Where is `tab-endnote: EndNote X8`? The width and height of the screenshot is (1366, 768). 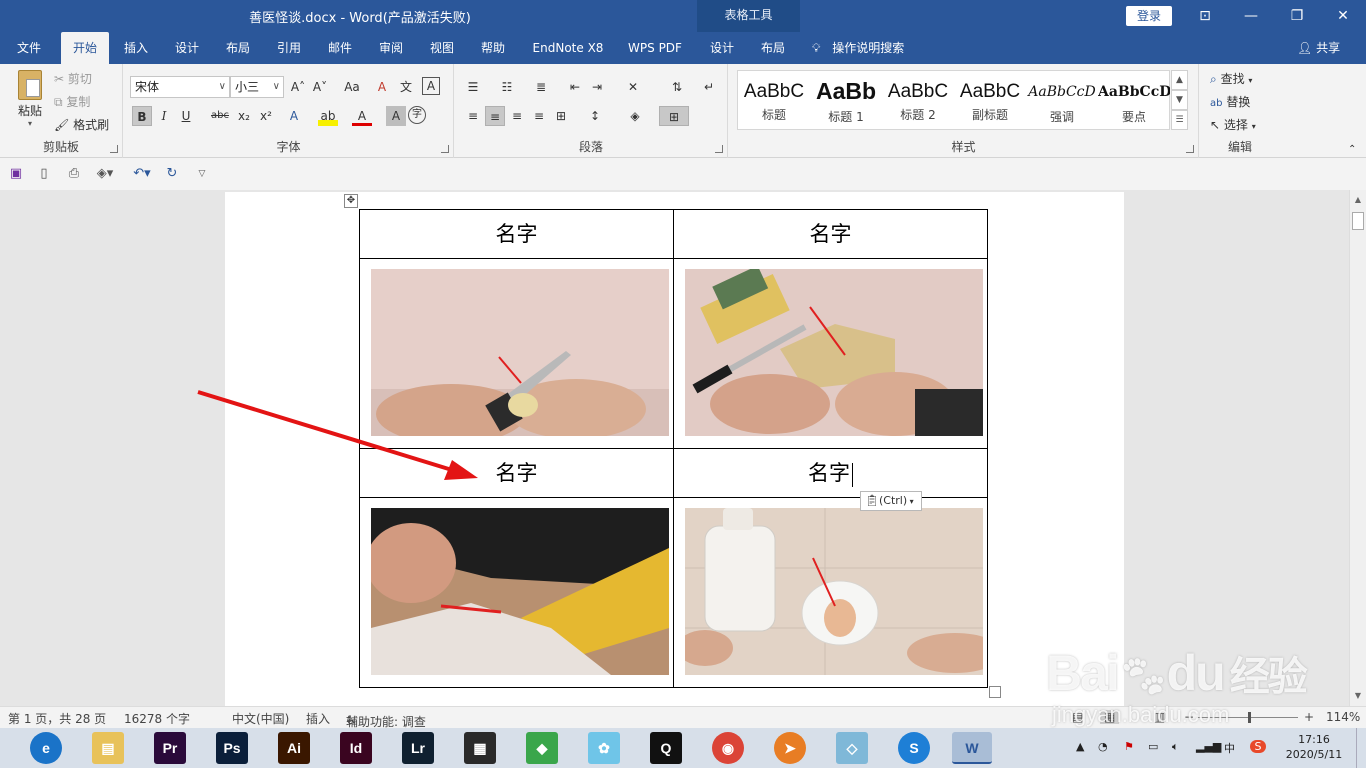
tab-endnote: EndNote X8 is located at coordinates (568, 48).